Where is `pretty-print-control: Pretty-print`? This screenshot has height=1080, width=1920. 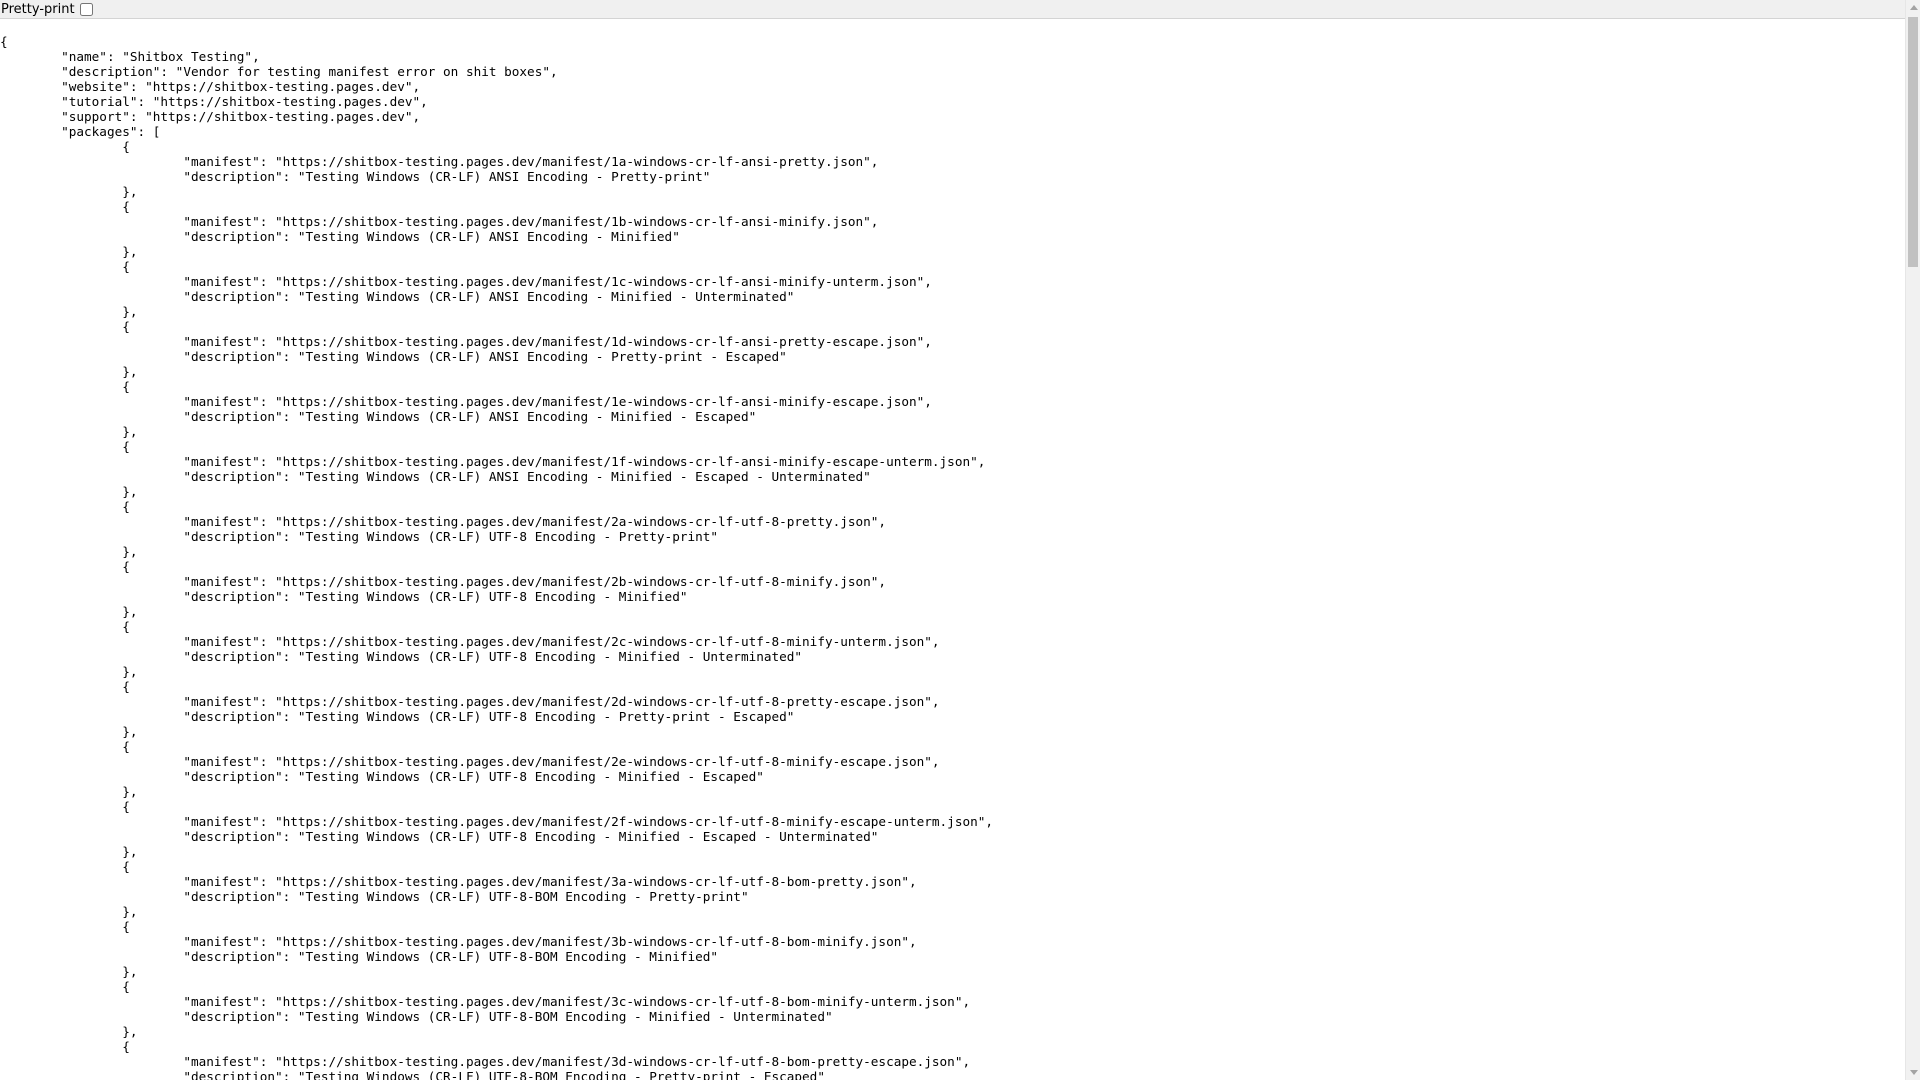 pretty-print-control: Pretty-print is located at coordinates (47, 9).